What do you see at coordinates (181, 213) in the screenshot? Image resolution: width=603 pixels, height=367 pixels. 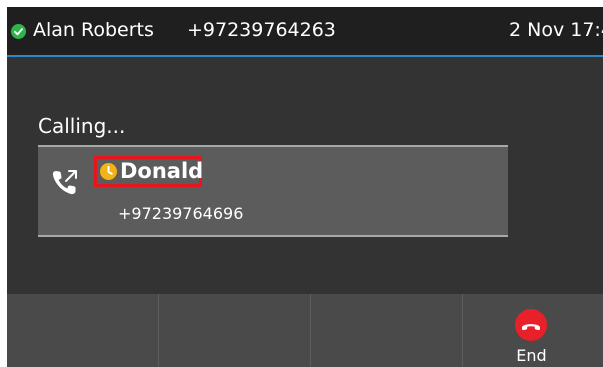 I see `contact-number: +97239764696` at bounding box center [181, 213].